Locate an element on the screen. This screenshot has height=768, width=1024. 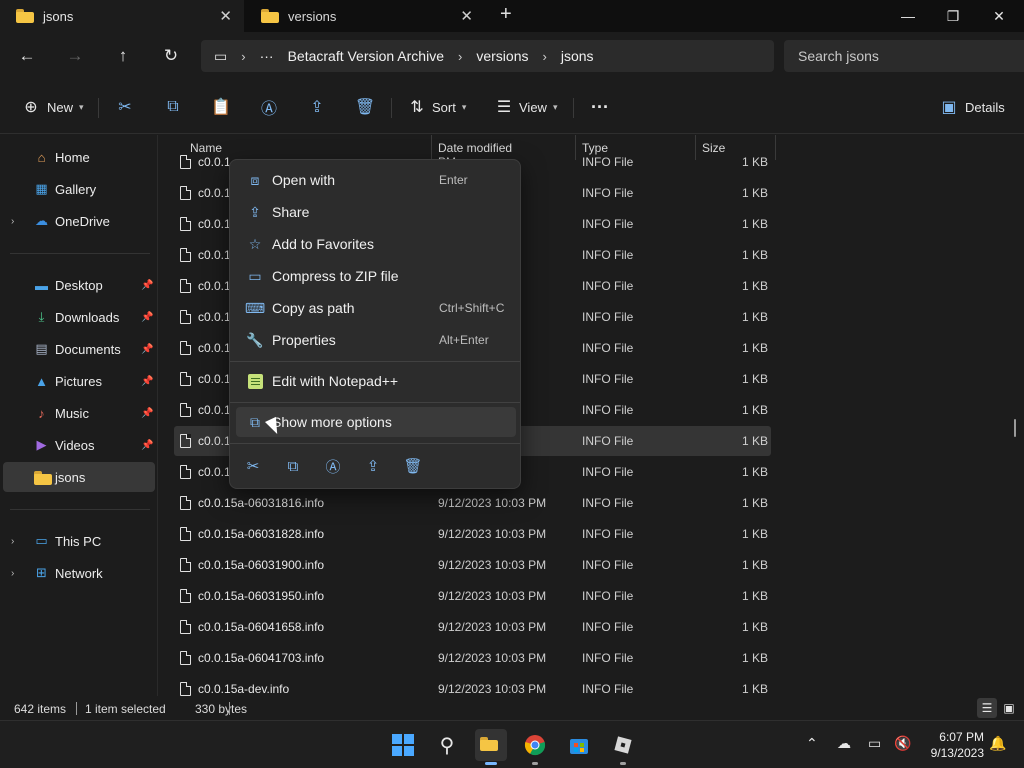
notification-bell-icon: 🔔 is located at coordinates (997, 743).